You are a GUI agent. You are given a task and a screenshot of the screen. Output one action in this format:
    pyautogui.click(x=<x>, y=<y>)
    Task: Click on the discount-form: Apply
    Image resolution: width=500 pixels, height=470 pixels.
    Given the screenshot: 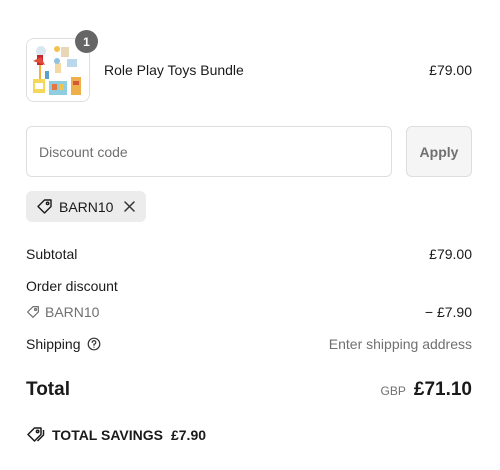 What is the action you would take?
    pyautogui.click(x=249, y=151)
    